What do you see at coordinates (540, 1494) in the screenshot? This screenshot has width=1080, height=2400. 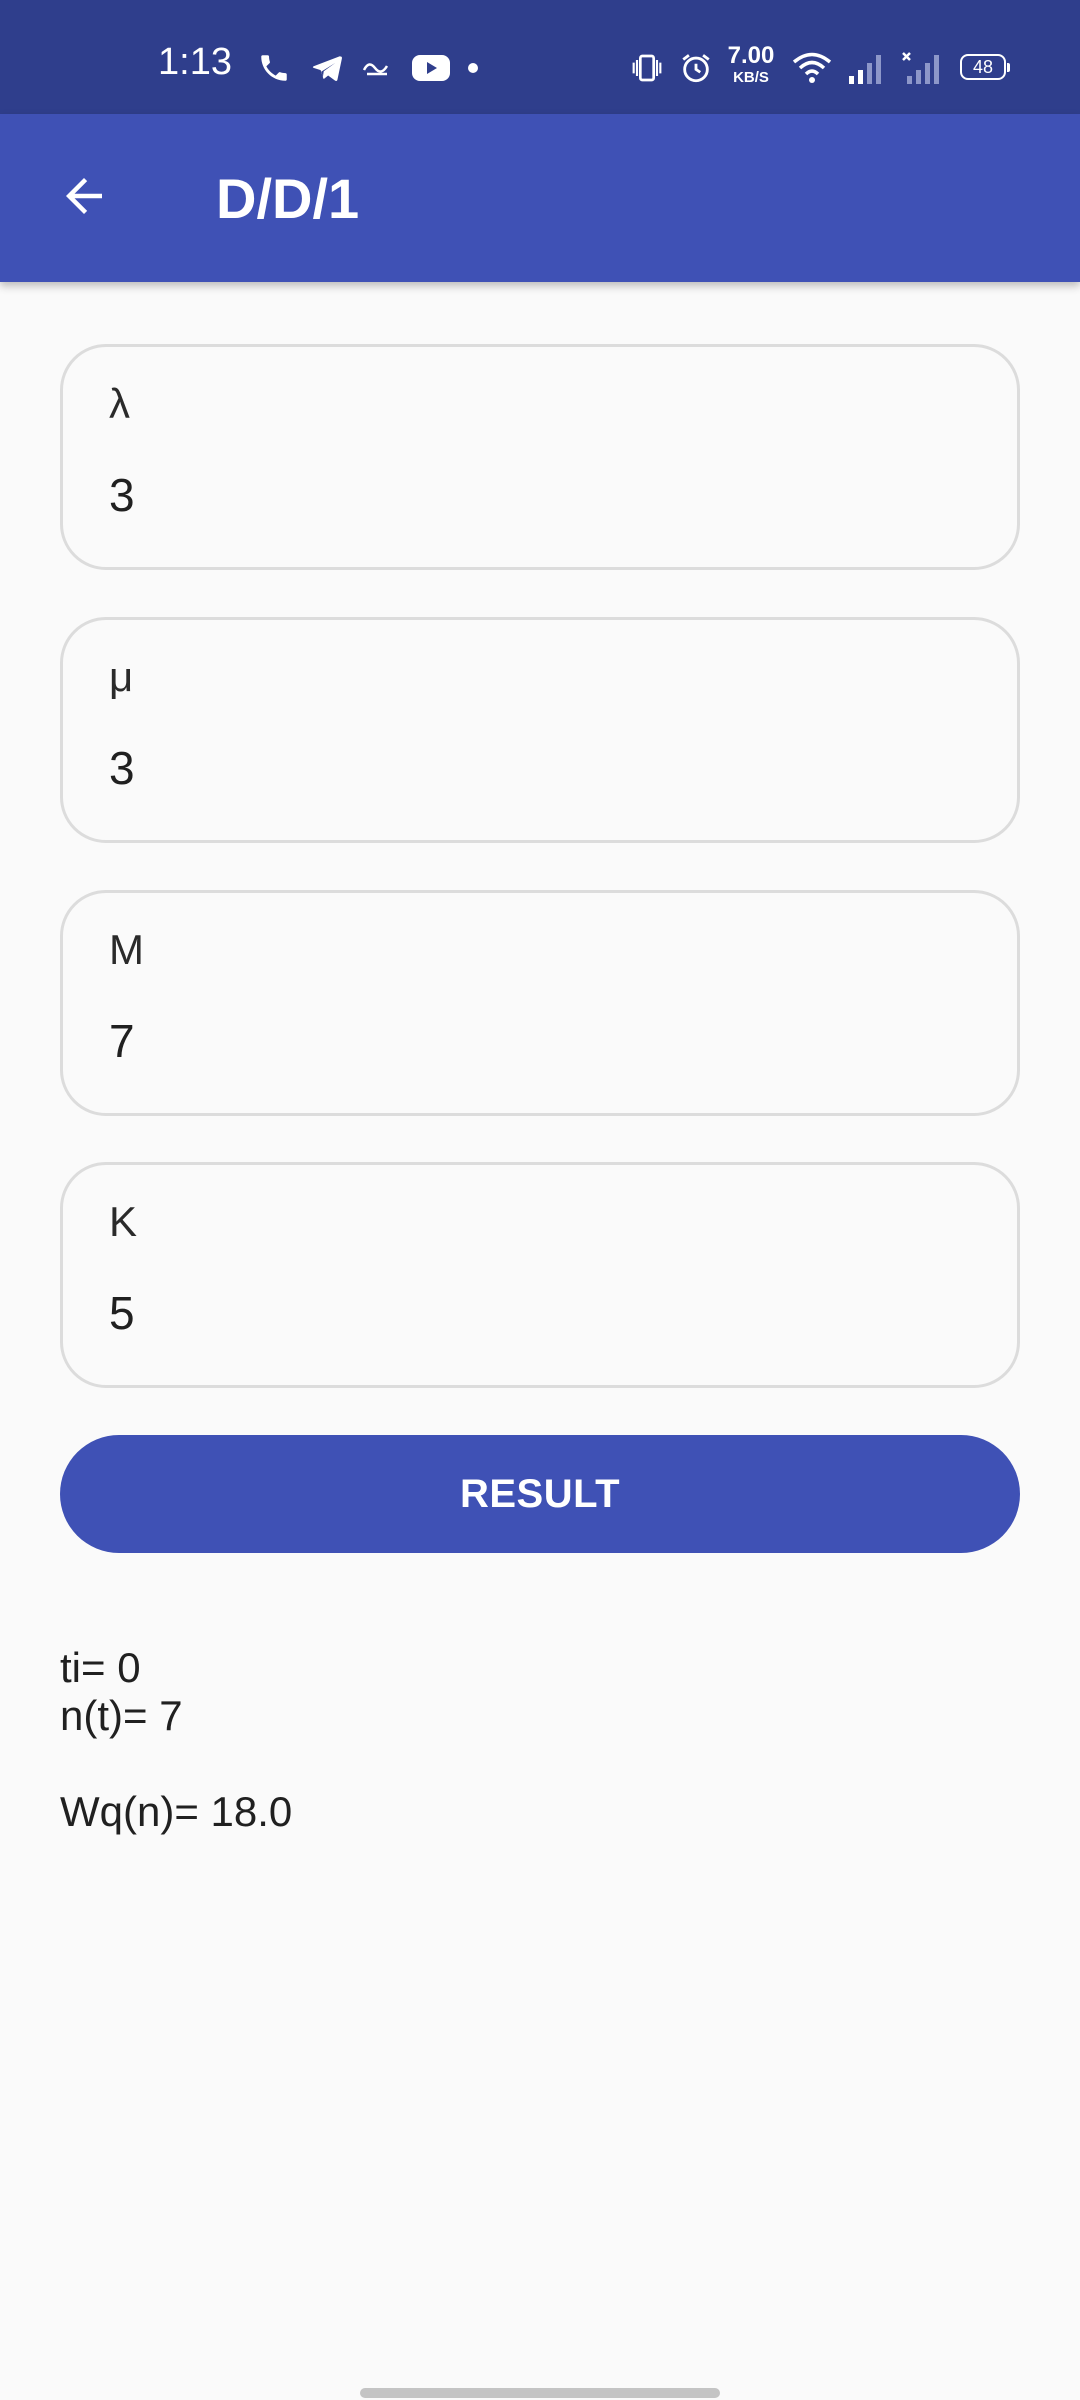 I see `result-button: RESULT` at bounding box center [540, 1494].